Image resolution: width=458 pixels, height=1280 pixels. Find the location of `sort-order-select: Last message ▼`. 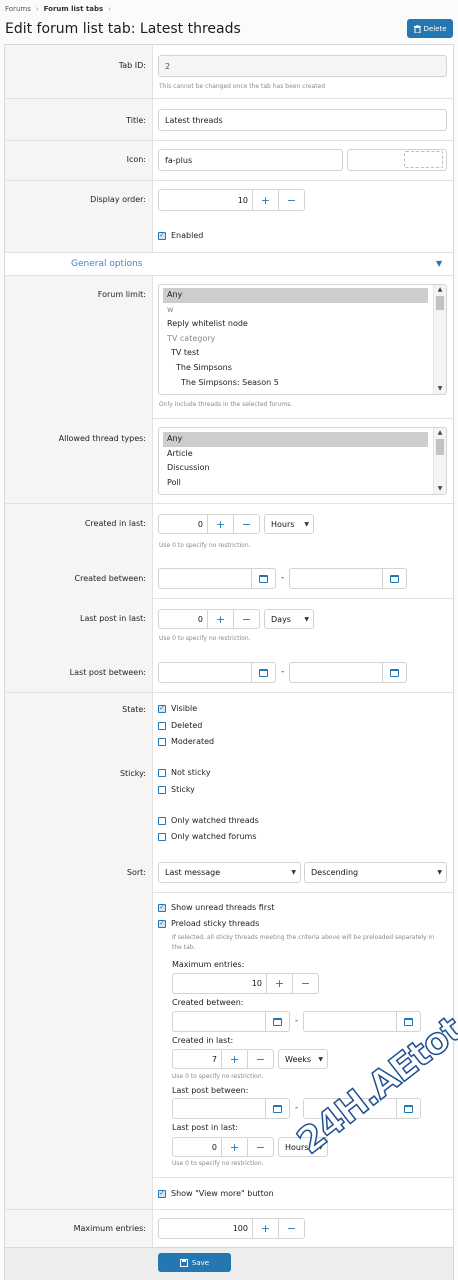

sort-order-select: Last message ▼ is located at coordinates (229, 872).